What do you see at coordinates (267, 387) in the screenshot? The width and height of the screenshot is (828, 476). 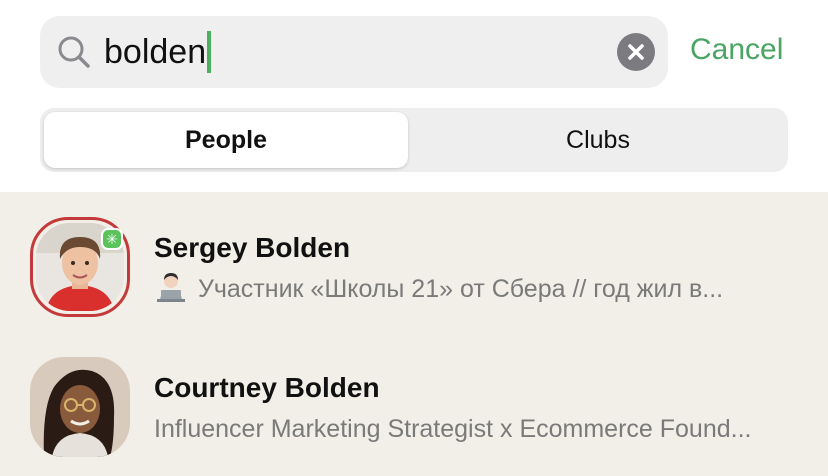 I see `result-name: Courtney Bolden` at bounding box center [267, 387].